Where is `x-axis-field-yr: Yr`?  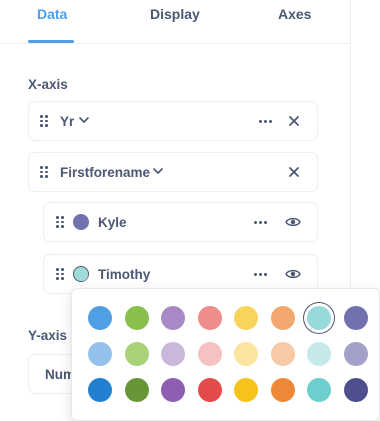 x-axis-field-yr: Yr is located at coordinates (173, 121).